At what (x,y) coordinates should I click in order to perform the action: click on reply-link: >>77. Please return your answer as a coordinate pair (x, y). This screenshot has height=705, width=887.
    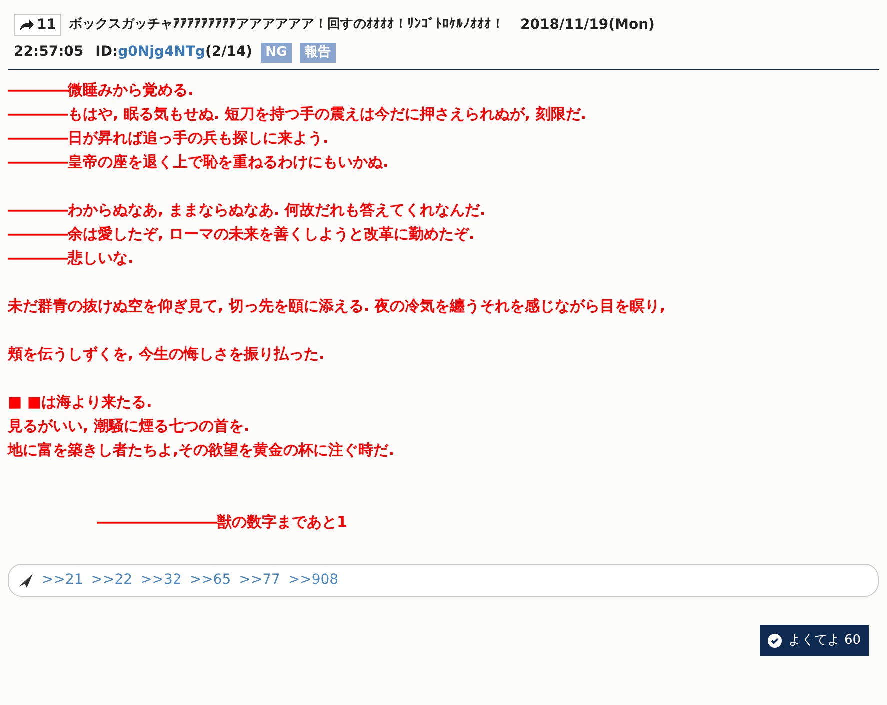
    Looking at the image, I should click on (259, 580).